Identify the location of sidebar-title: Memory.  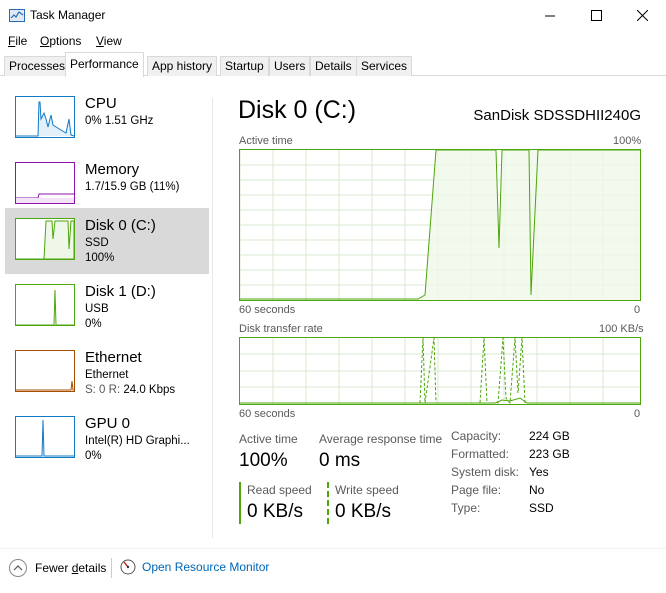
(112, 169).